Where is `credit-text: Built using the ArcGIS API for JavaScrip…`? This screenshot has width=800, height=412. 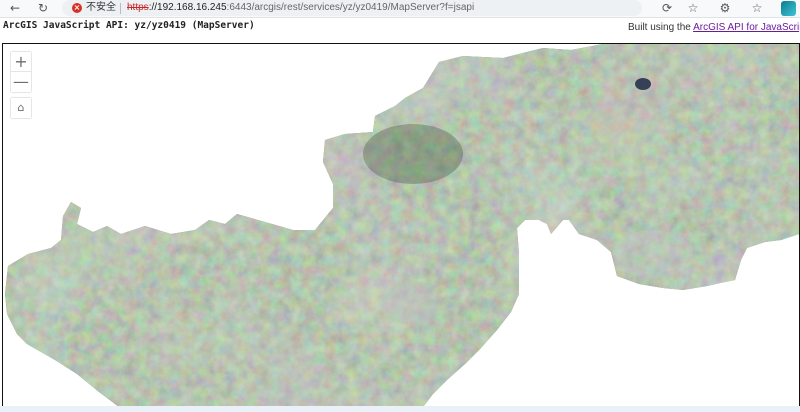 credit-text: Built using the ArcGIS API for JavaScrip… is located at coordinates (714, 27).